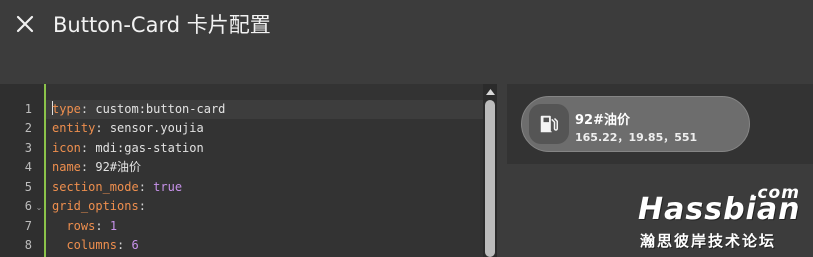 This screenshot has height=257, width=813. What do you see at coordinates (66, 108) in the screenshot?
I see `yaml-key: type` at bounding box center [66, 108].